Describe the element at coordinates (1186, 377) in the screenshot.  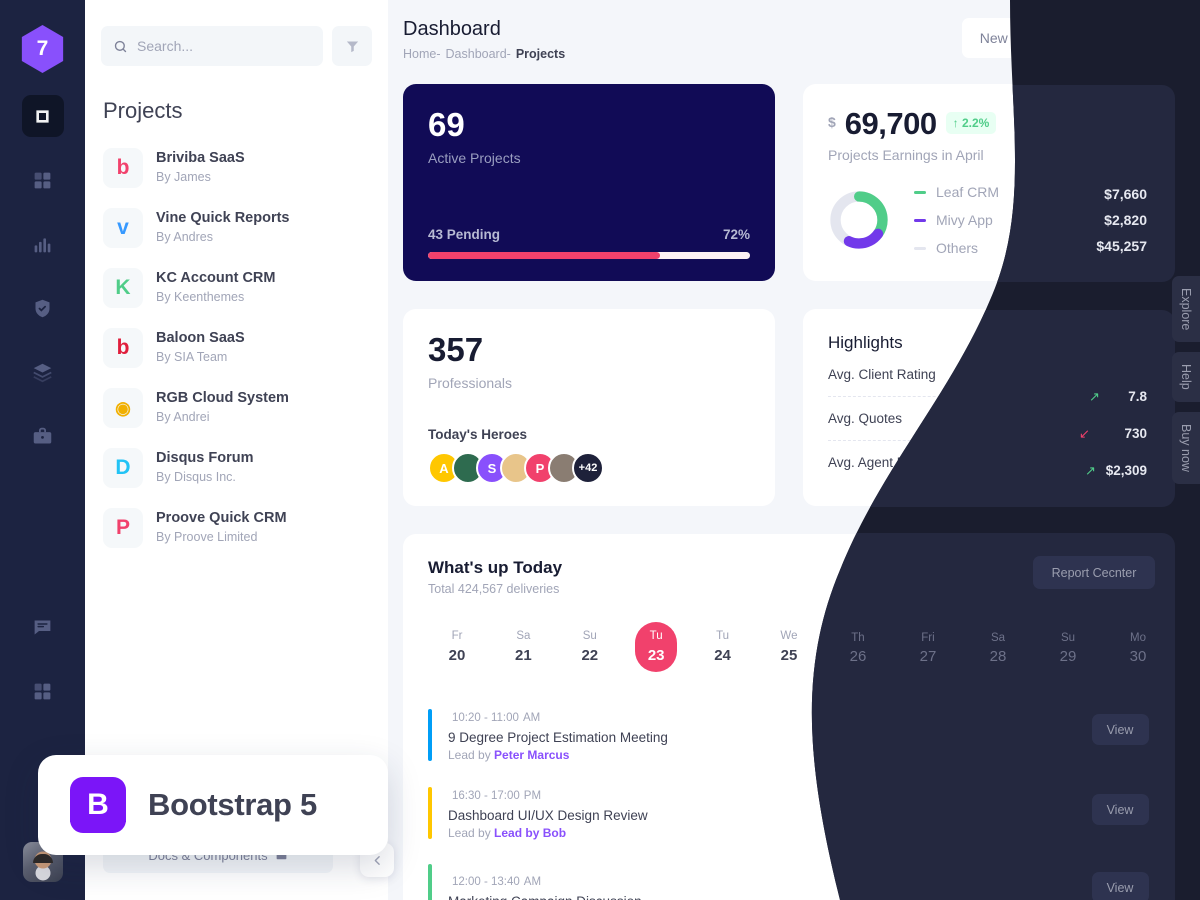
I see `side-tab-help: Help` at that location.